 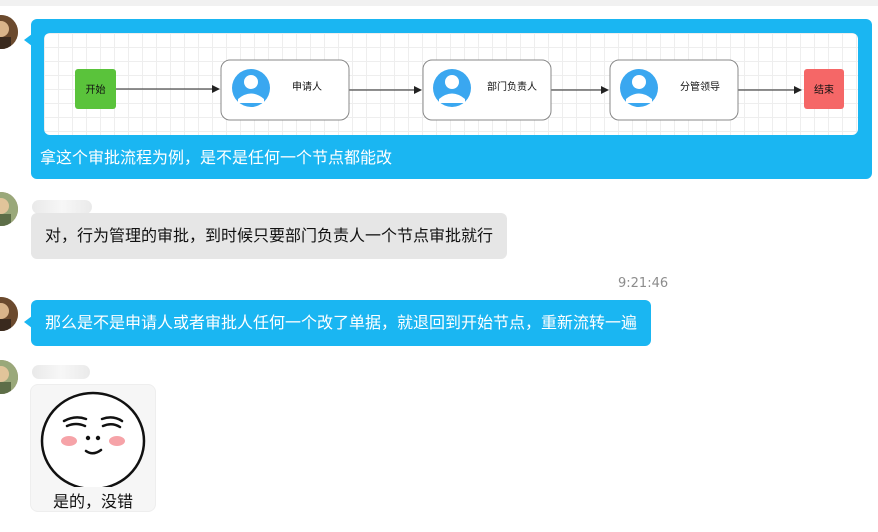 What do you see at coordinates (285, 90) in the screenshot?
I see `flow-node-applicant: 申请人` at bounding box center [285, 90].